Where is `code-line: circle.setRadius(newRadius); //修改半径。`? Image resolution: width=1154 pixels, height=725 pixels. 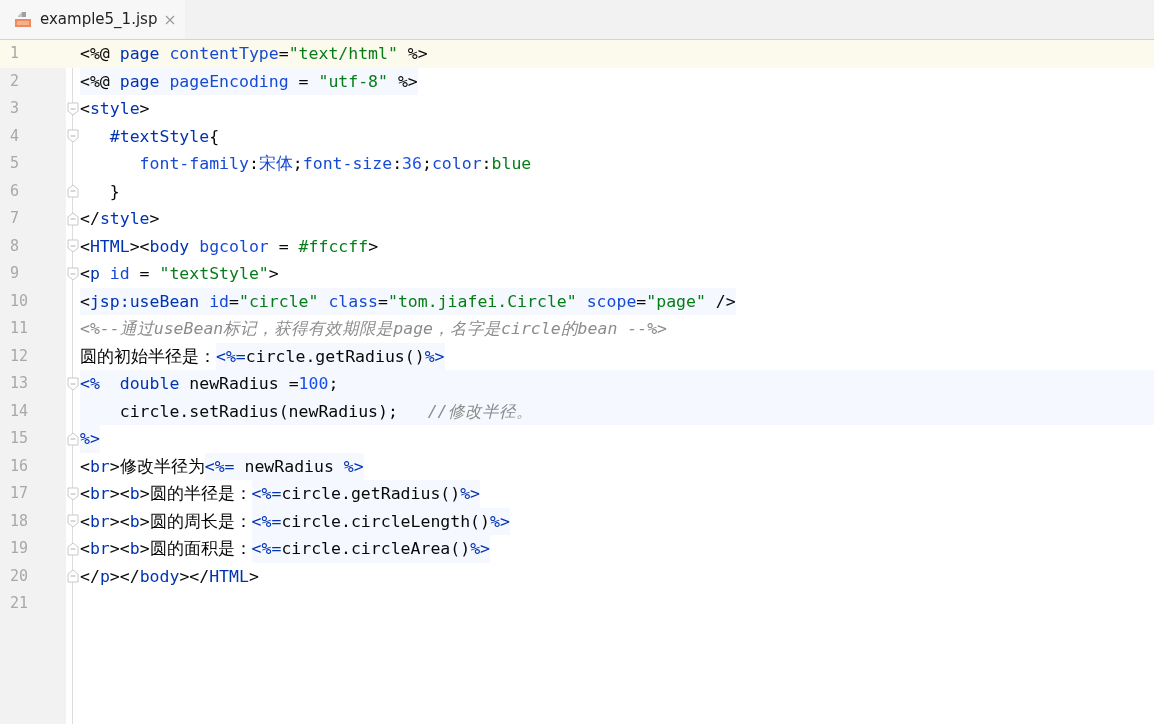 code-line: circle.setRadius(newRadius); //修改半径。 is located at coordinates (325, 411).